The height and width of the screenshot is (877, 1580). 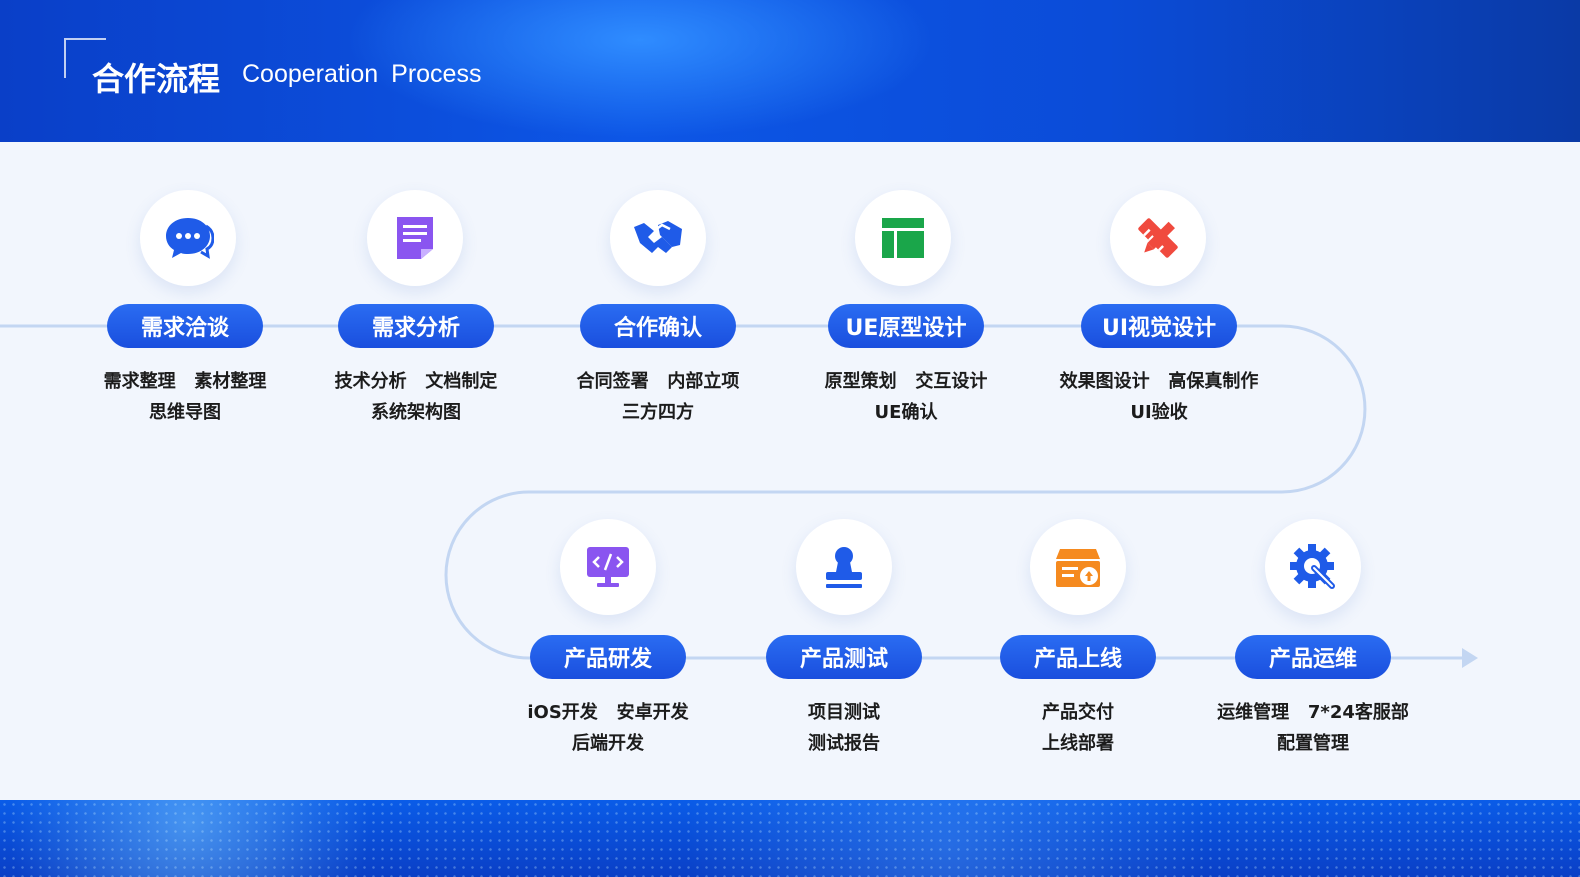 I want to click on step-4-icon-circle, so click(x=903, y=238).